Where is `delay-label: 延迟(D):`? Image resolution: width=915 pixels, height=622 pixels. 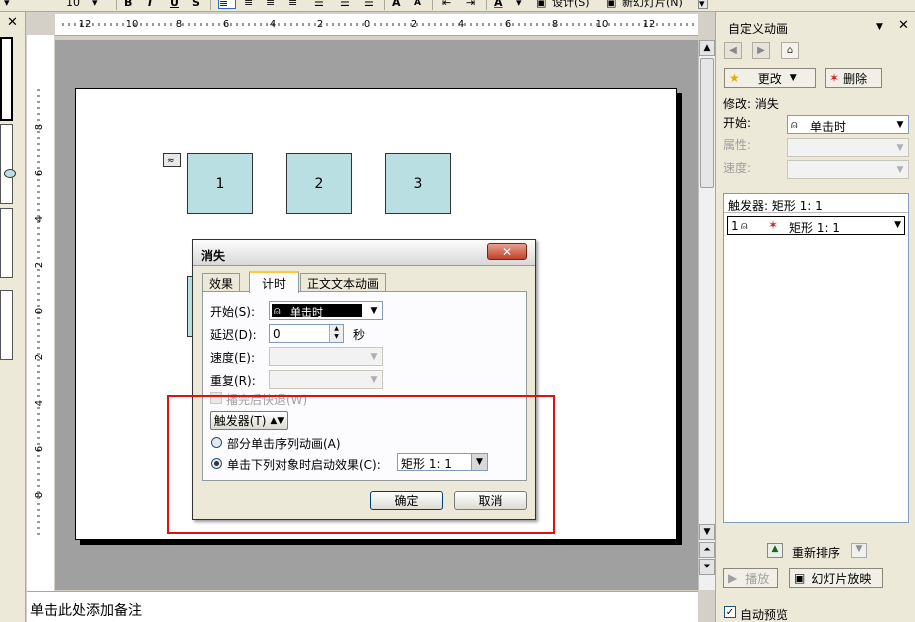 delay-label: 延迟(D): is located at coordinates (233, 335).